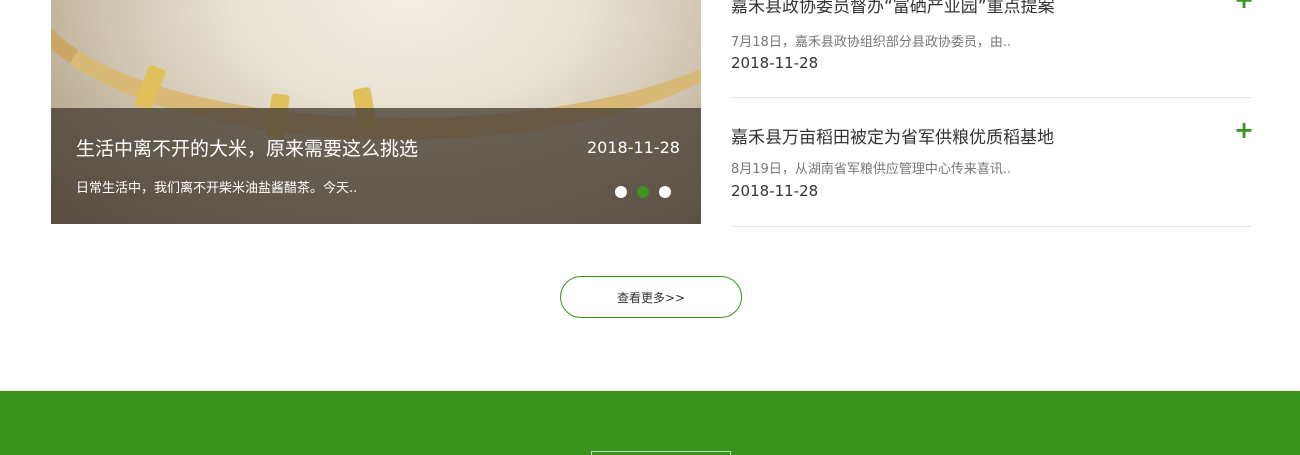  What do you see at coordinates (376, 166) in the screenshot?
I see `slide-caption-overlay` at bounding box center [376, 166].